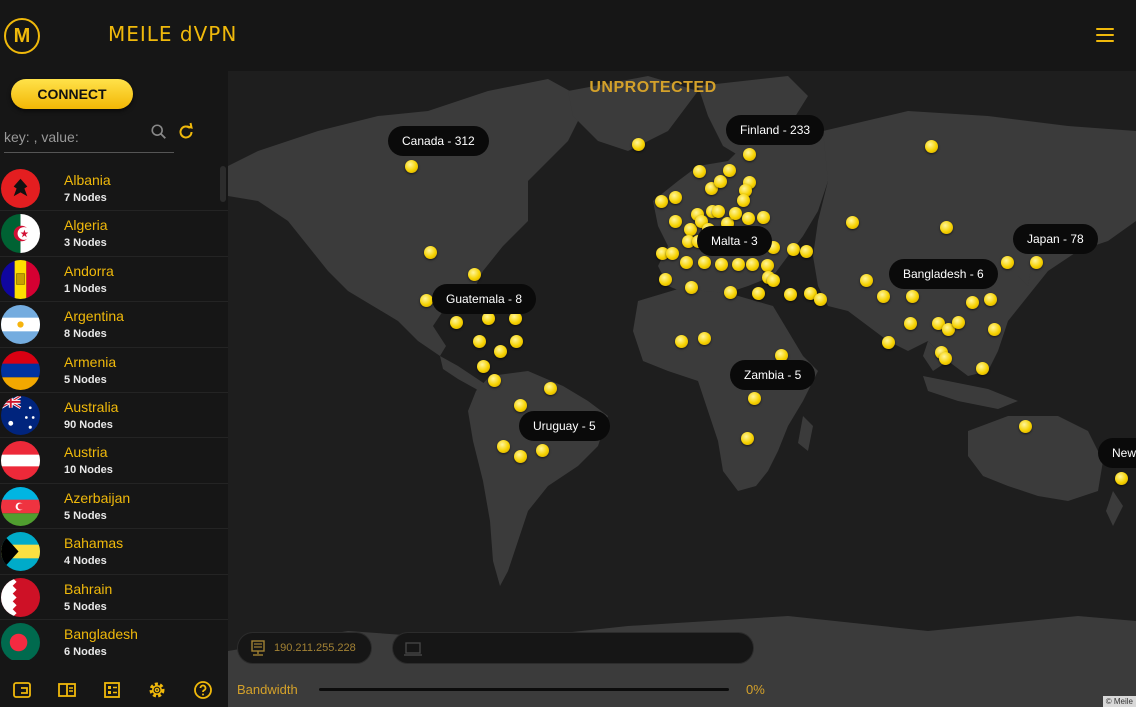  What do you see at coordinates (112, 690) in the screenshot?
I see `subscriptions-icon` at bounding box center [112, 690].